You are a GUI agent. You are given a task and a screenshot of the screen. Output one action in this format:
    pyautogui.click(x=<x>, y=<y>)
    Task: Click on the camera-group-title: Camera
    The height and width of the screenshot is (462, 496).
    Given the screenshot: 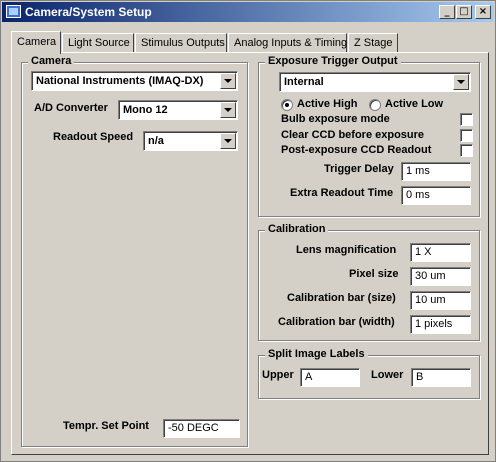 What is the action you would take?
    pyautogui.click(x=51, y=61)
    